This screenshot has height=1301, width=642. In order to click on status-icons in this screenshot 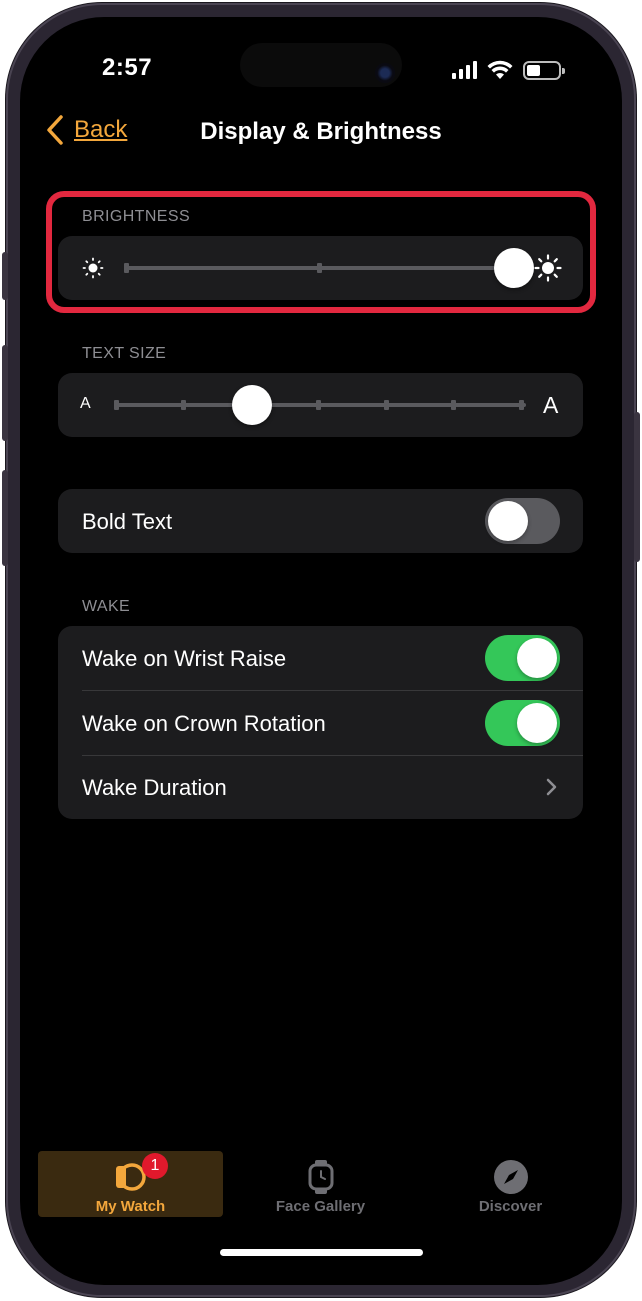, I will do `click(508, 70)`.